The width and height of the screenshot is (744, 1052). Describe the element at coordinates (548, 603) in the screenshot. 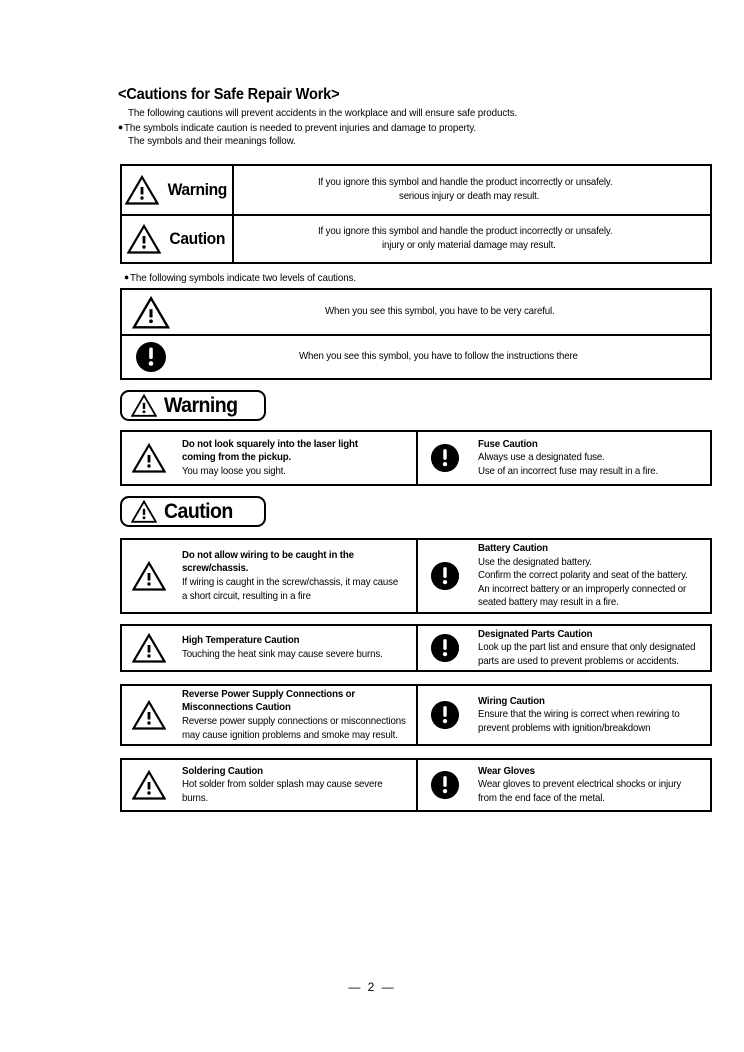

I see `item-line: seated battery may result in a fire.` at that location.